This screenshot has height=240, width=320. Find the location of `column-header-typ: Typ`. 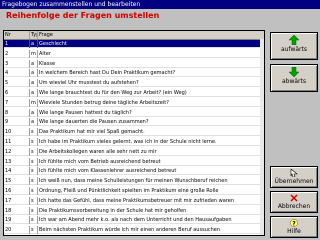

column-header-typ: Typ is located at coordinates (34, 35).